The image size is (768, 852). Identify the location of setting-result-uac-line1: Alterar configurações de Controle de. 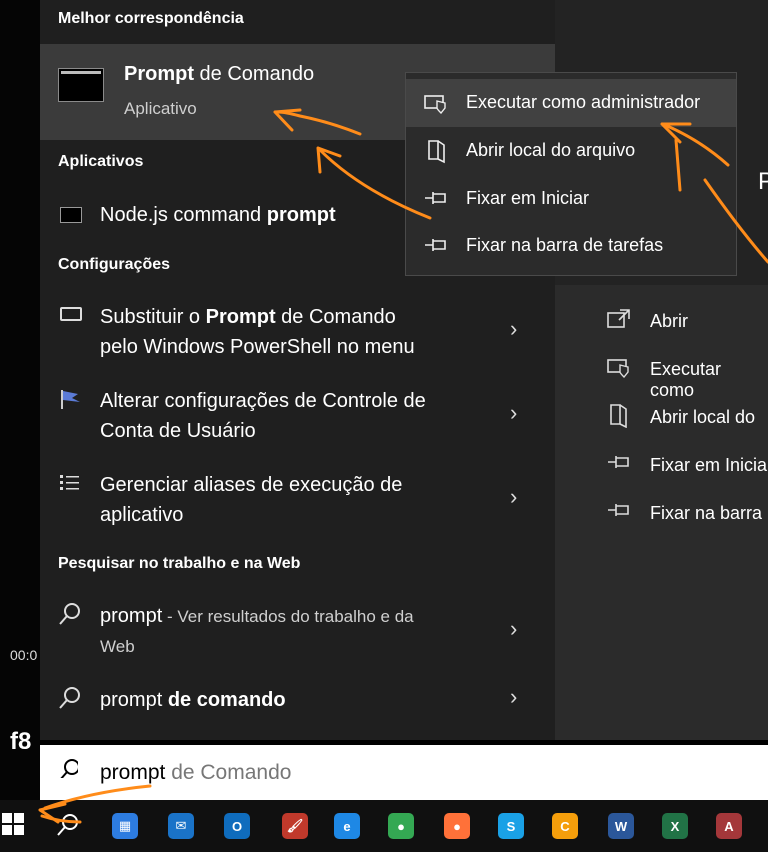
(263, 401).